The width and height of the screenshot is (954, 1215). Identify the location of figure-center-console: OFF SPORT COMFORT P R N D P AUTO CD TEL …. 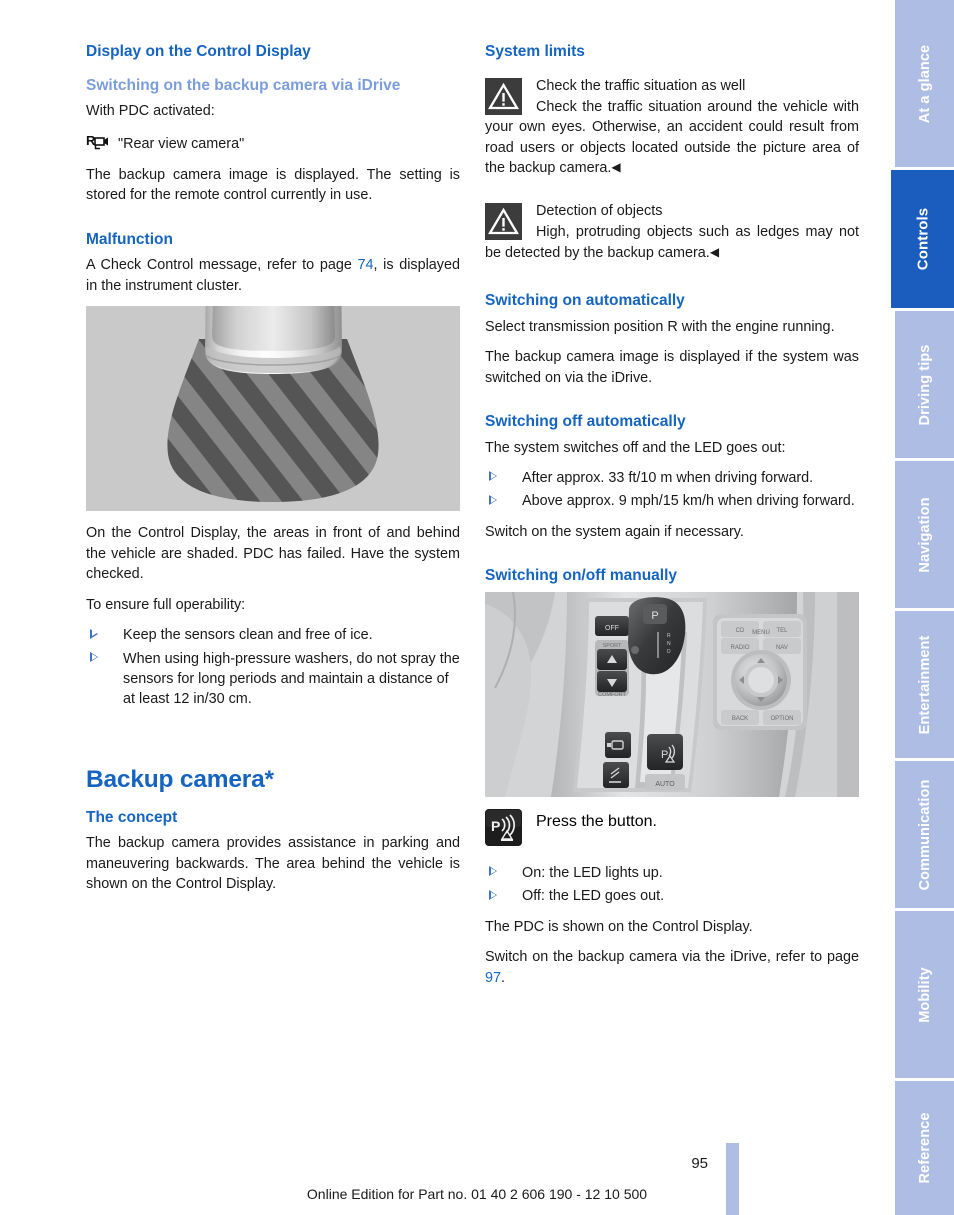
(672, 694).